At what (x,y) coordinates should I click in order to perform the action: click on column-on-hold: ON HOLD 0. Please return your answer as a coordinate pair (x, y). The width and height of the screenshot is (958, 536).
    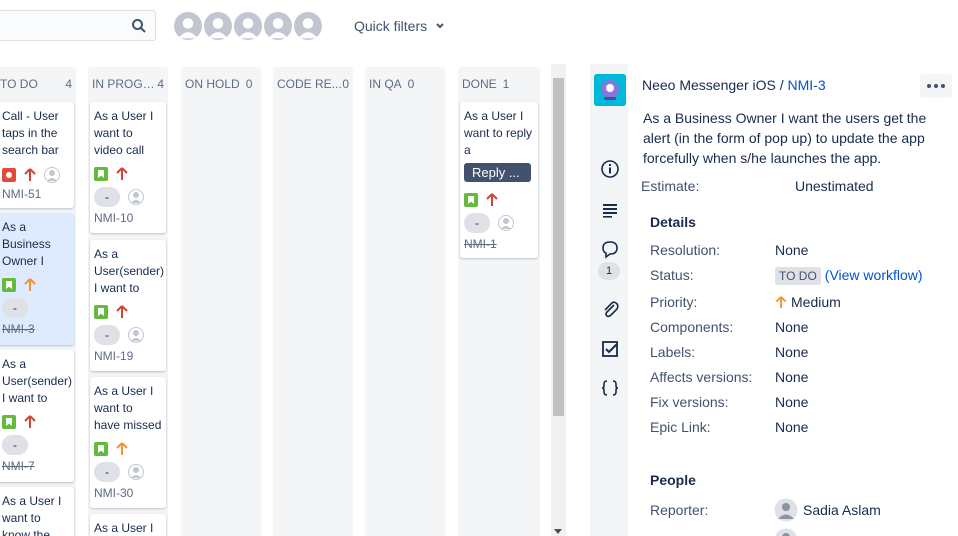
    Looking at the image, I should click on (221, 301).